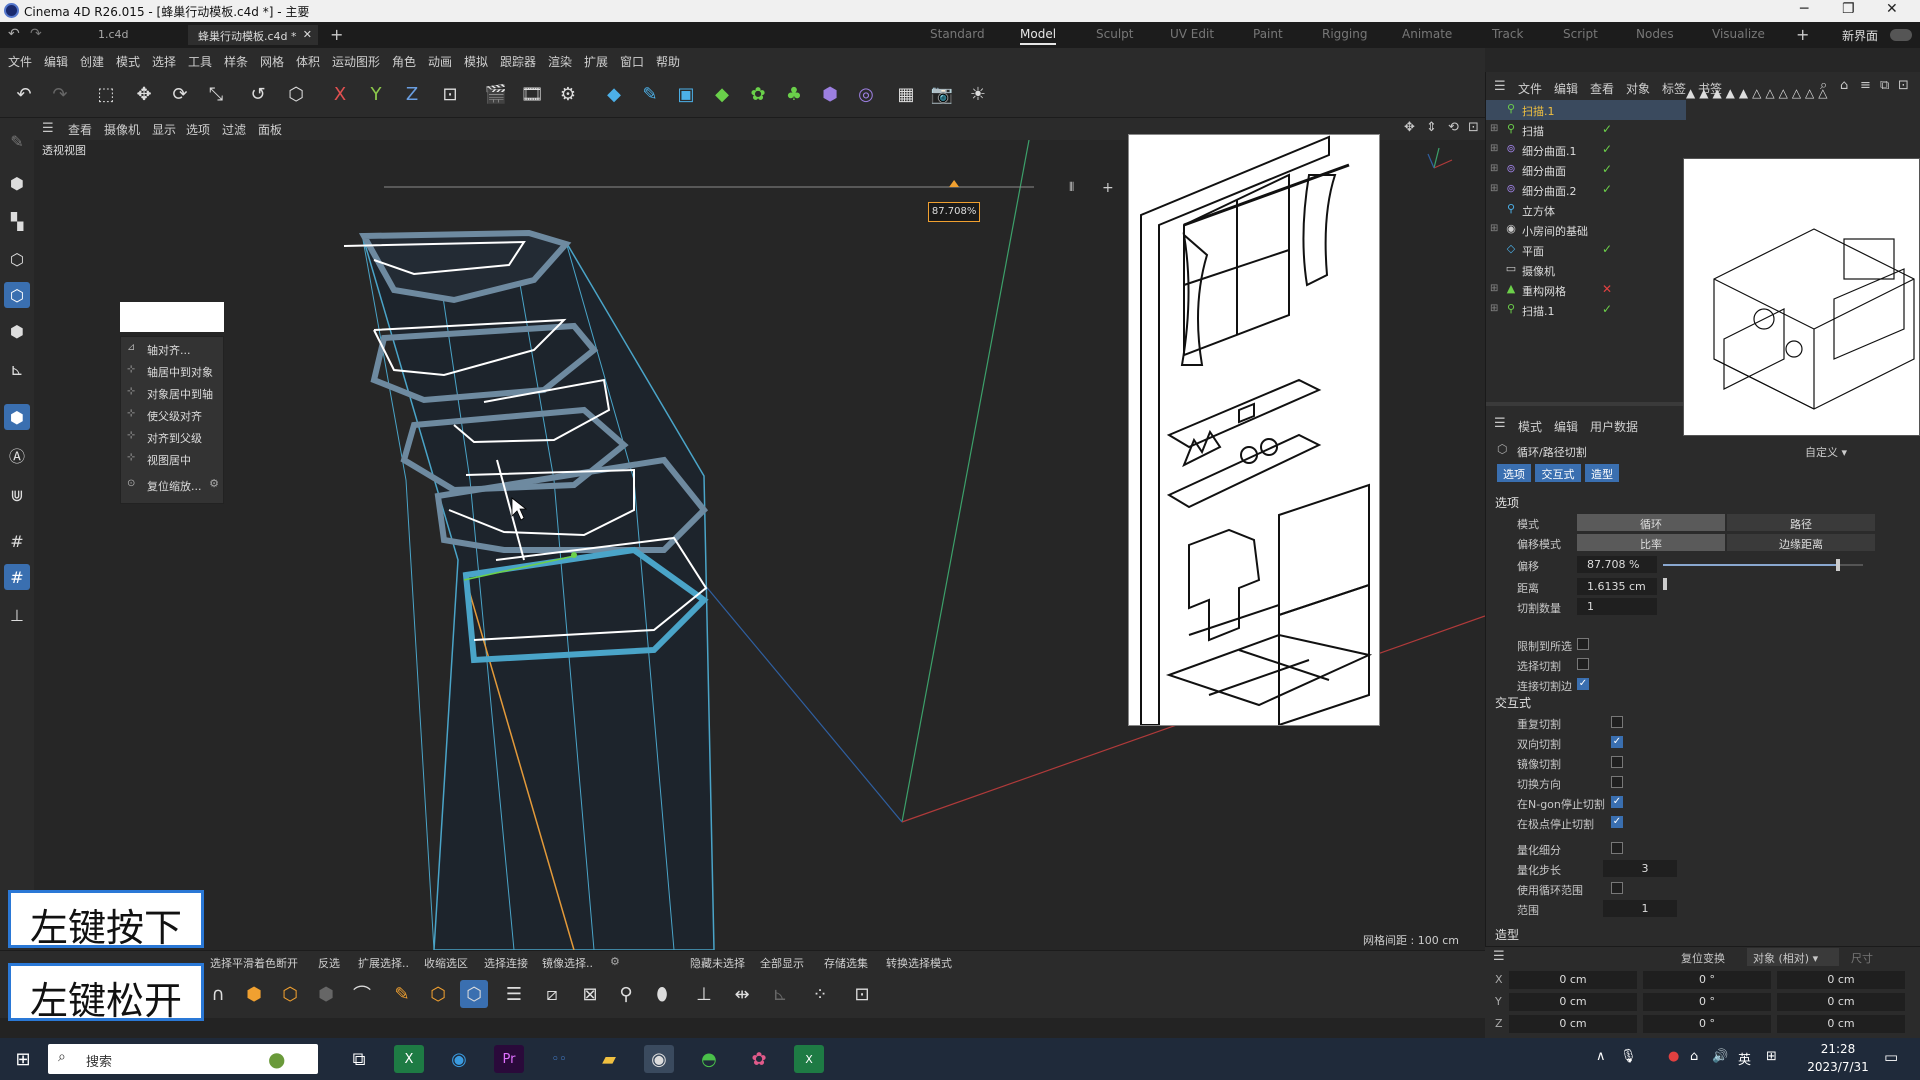 This screenshot has width=1920, height=1080. I want to click on tab-shape: 造型, so click(1602, 473).